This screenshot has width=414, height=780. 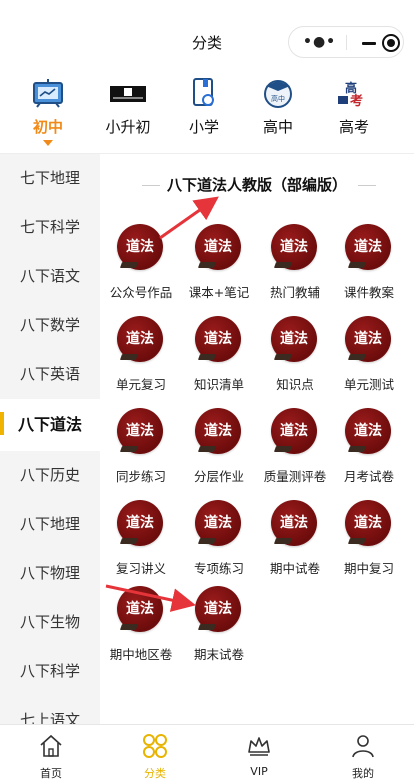 I want to click on gaokao-text-icon: 高 考, so click(x=350, y=94).